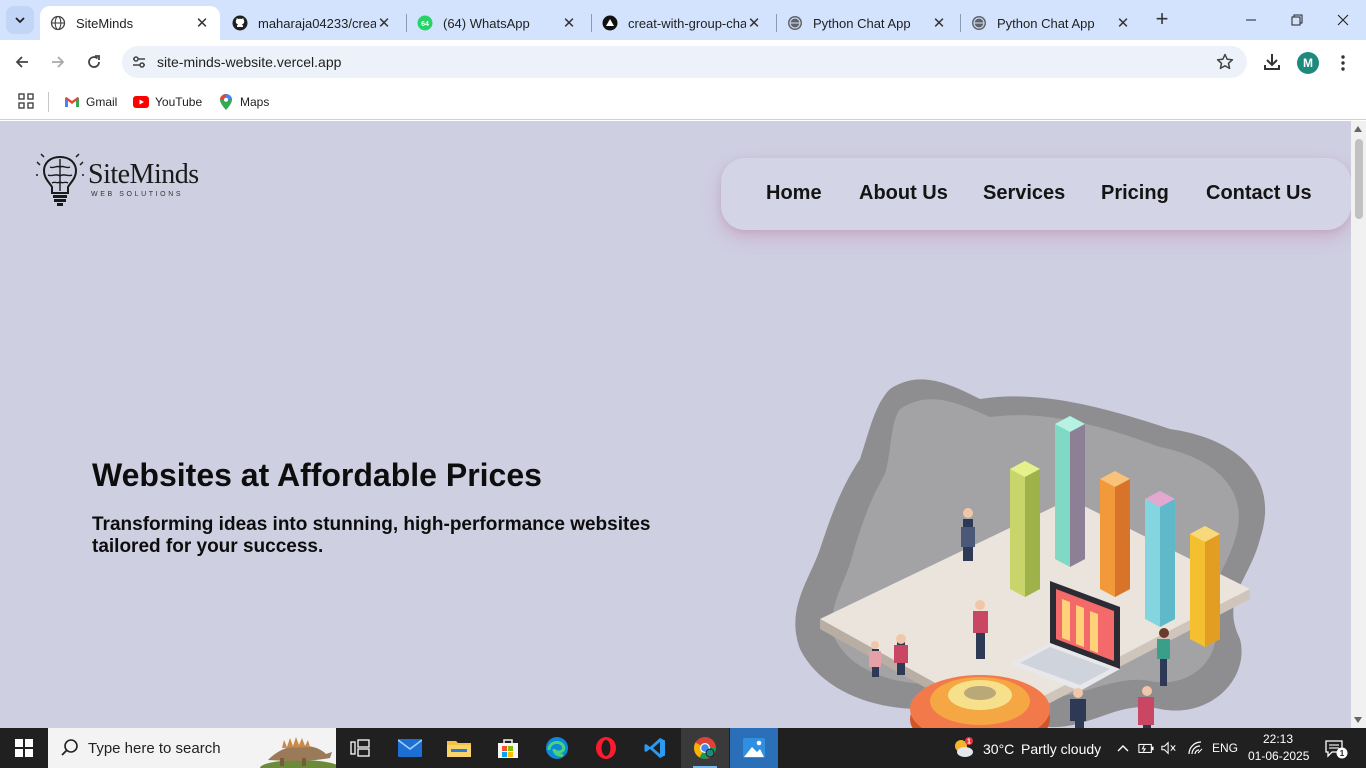 This screenshot has height=768, width=1366. I want to click on edge-icon, so click(557, 748).